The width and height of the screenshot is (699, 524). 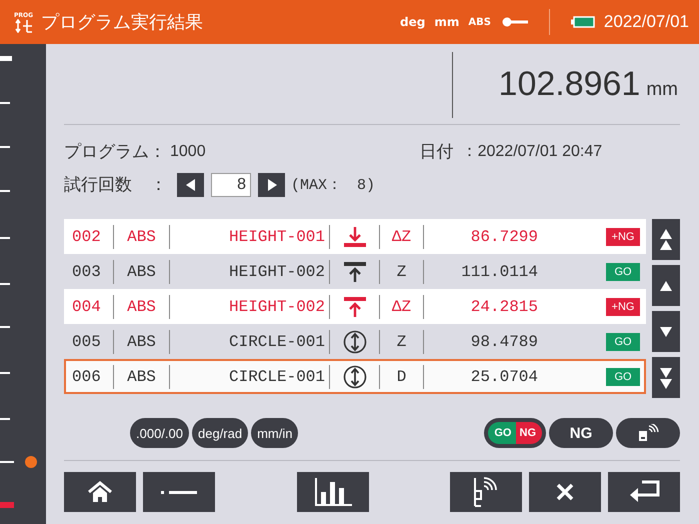 I want to click on decrement-button, so click(x=190, y=184).